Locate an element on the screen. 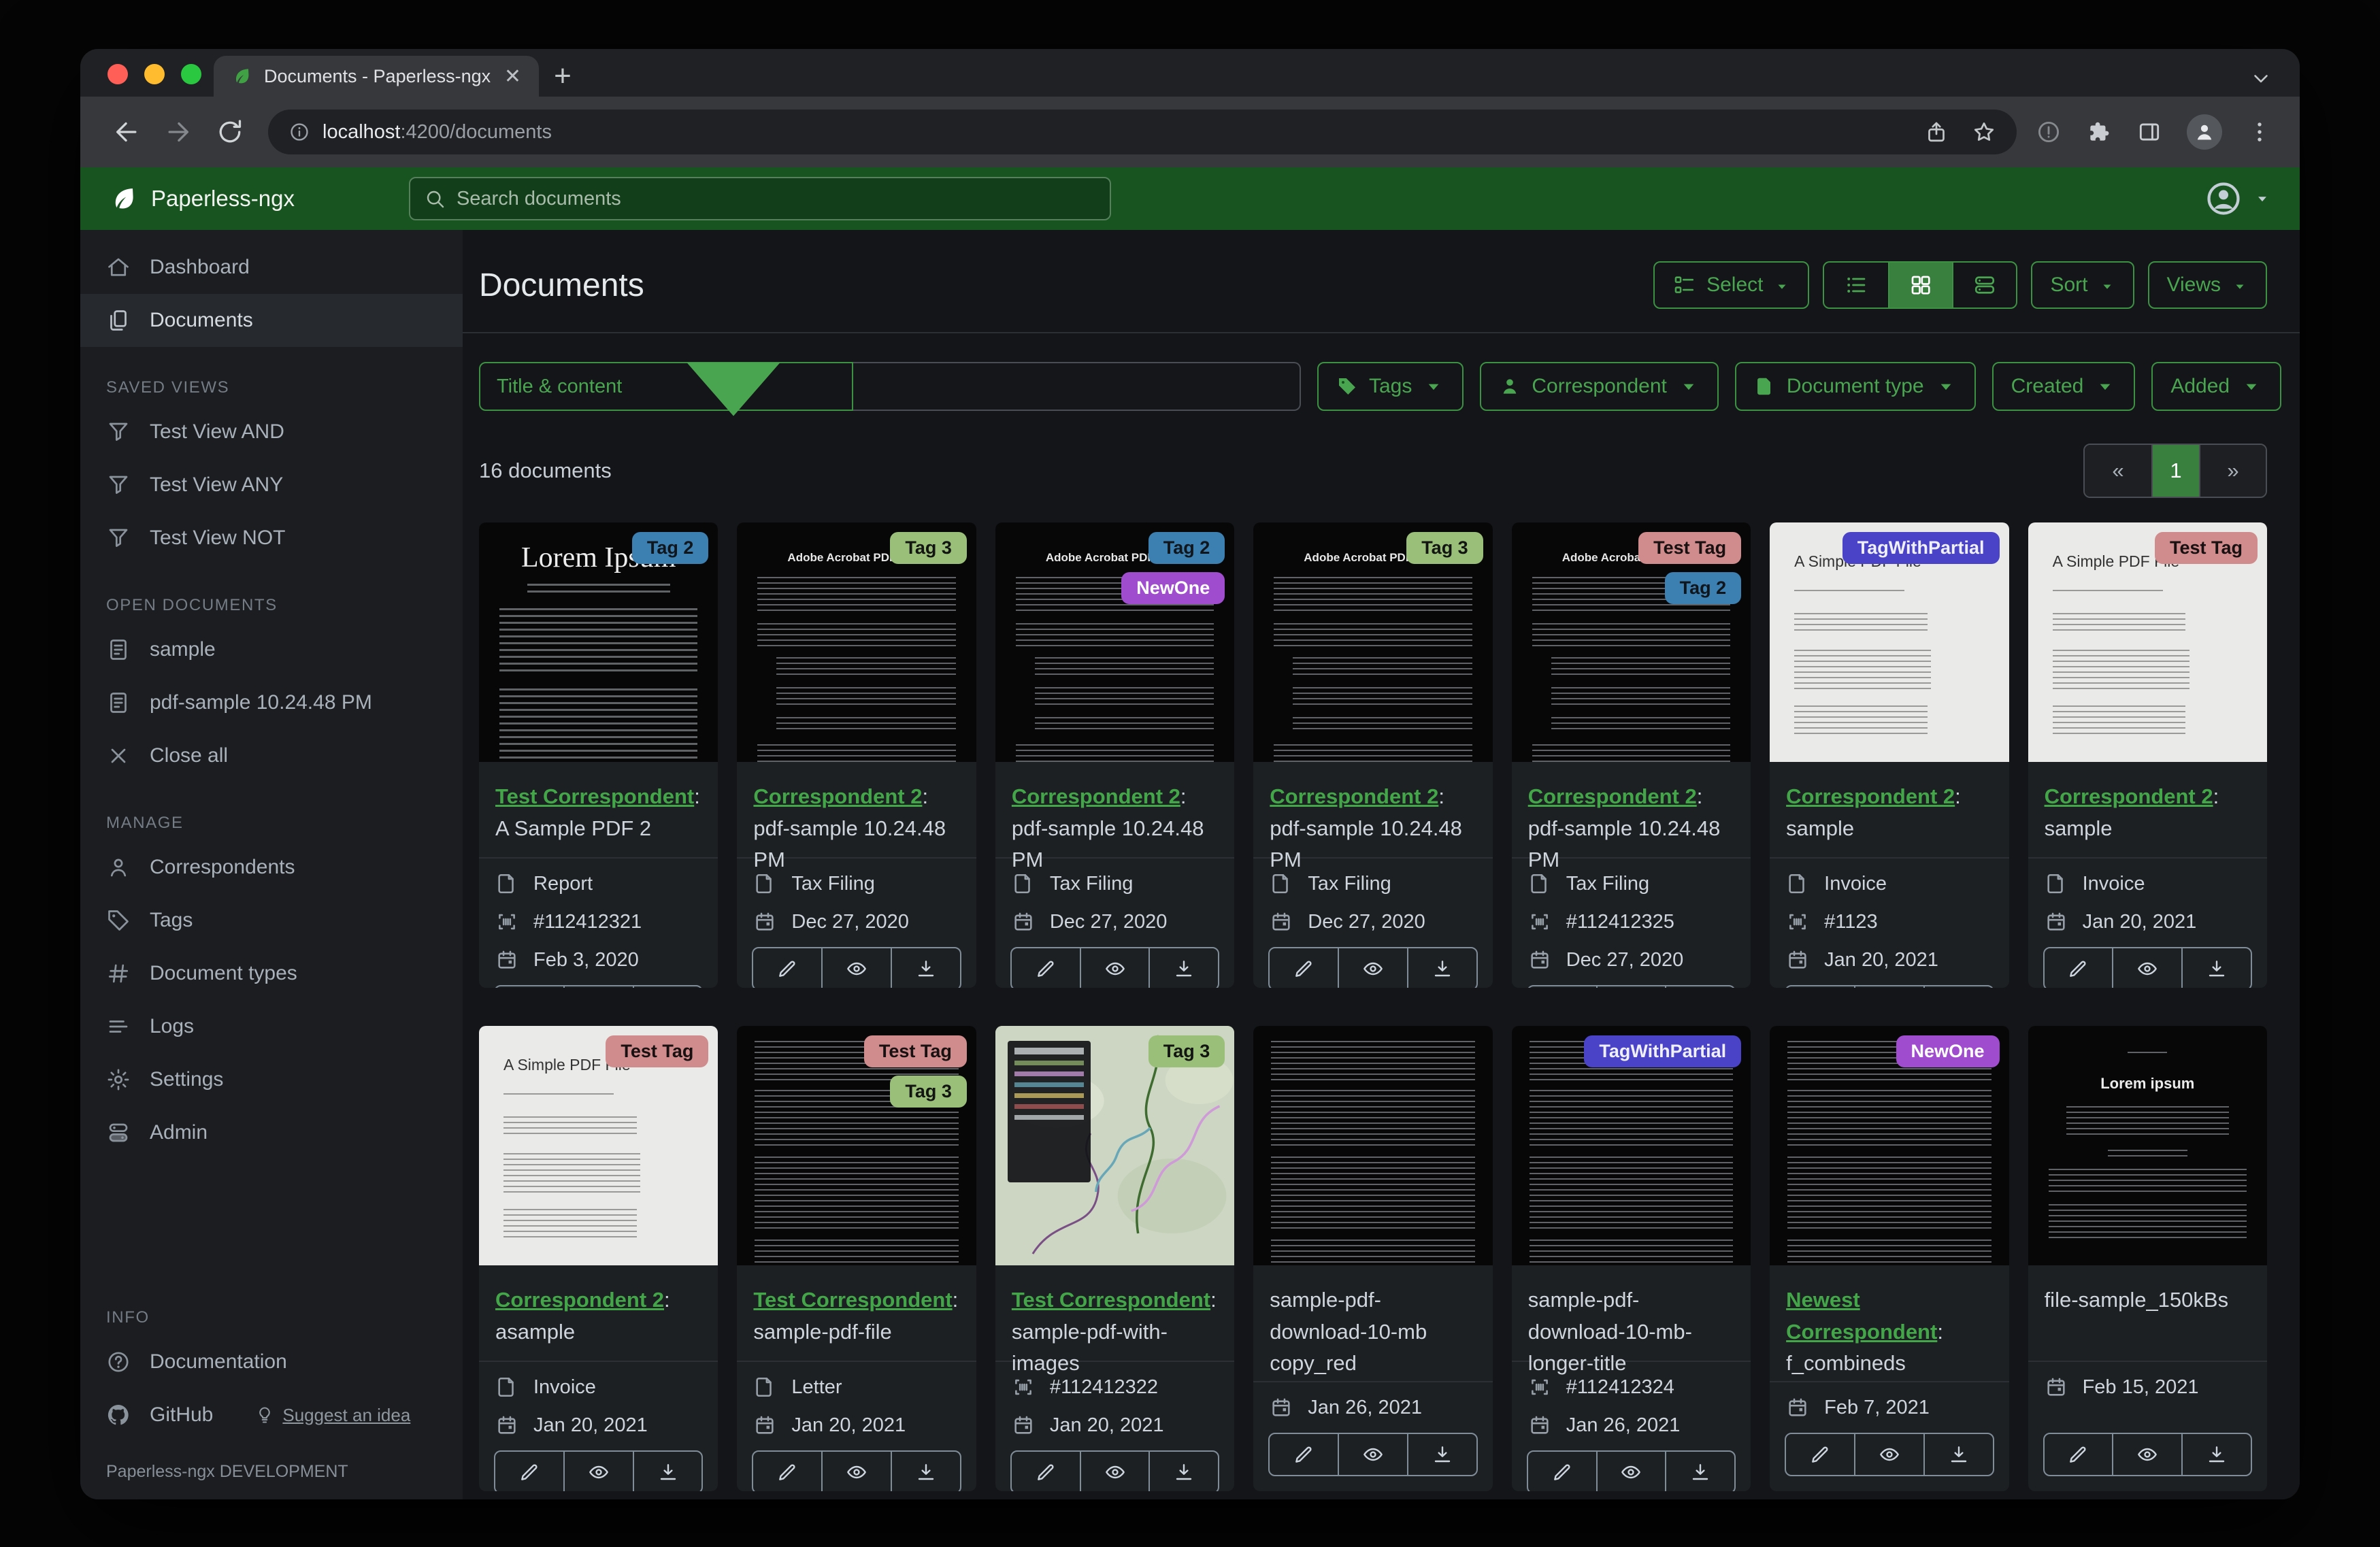 The width and height of the screenshot is (2380, 1547). tab-close-icon: ✕ is located at coordinates (512, 76).